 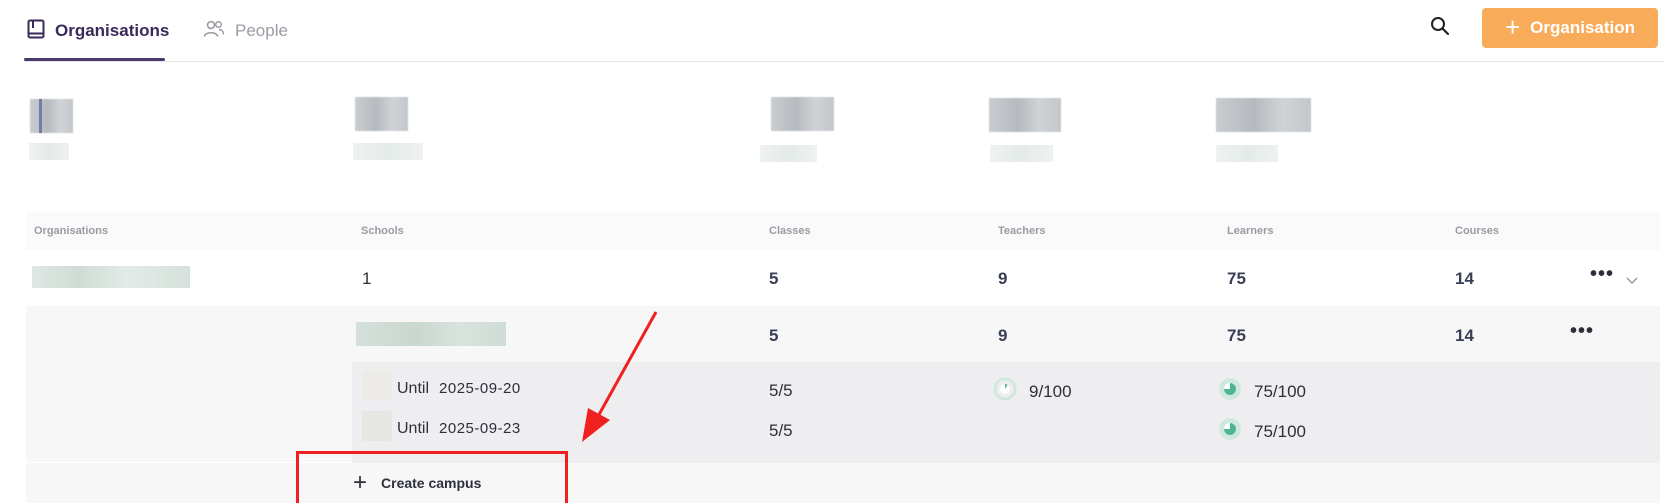 What do you see at coordinates (1464, 335) in the screenshot?
I see `school-courses-count: 14` at bounding box center [1464, 335].